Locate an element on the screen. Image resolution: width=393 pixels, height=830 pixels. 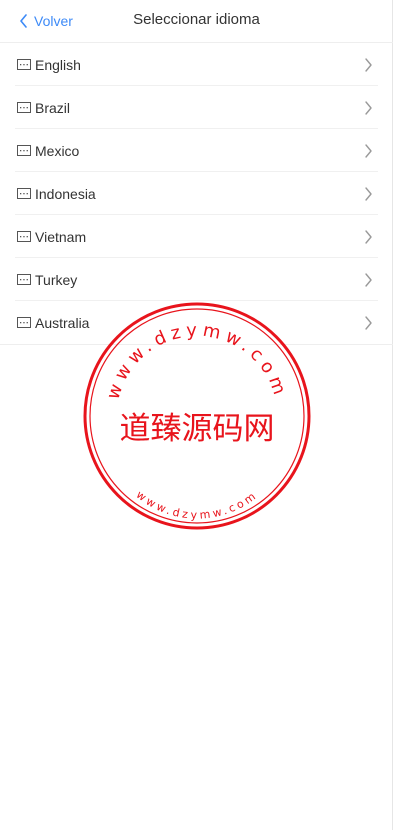
top-nav-bar: Volver Seleccionar idioma is located at coordinates (196, 21).